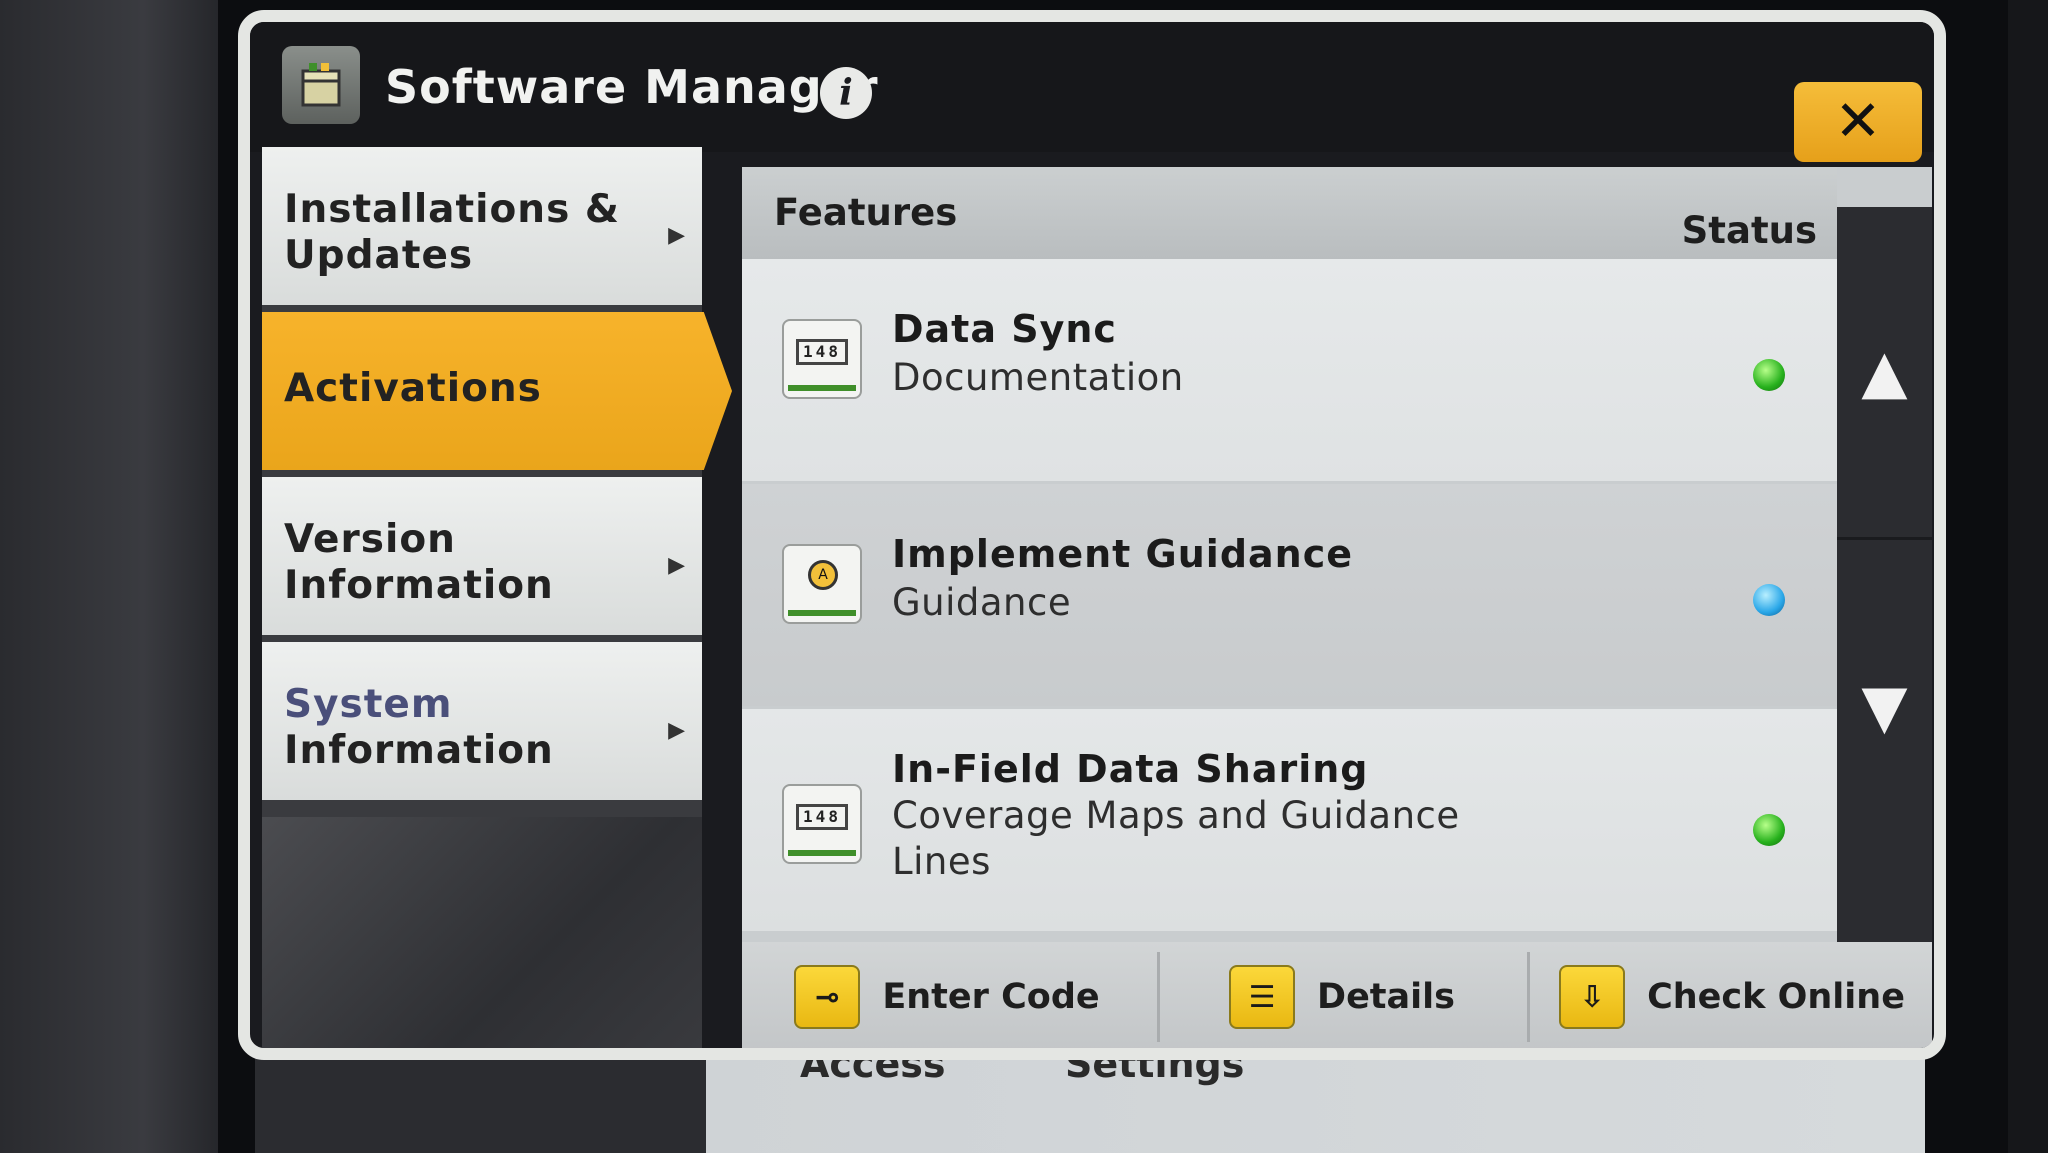 The width and height of the screenshot is (2048, 1153). What do you see at coordinates (482, 721) in the screenshot?
I see `sidebar-item-system-information: System Information ▶` at bounding box center [482, 721].